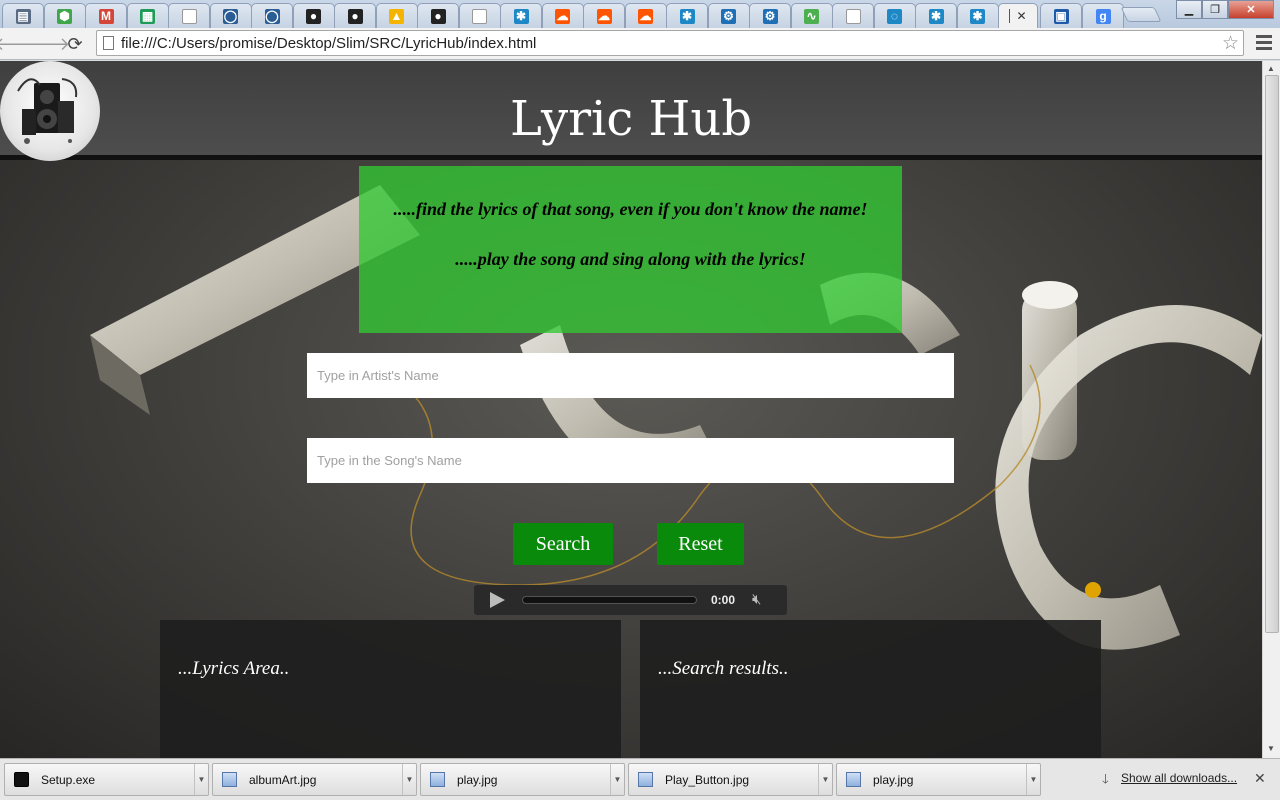 The image size is (1280, 800). I want to click on browser-tab: M, so click(106, 15).